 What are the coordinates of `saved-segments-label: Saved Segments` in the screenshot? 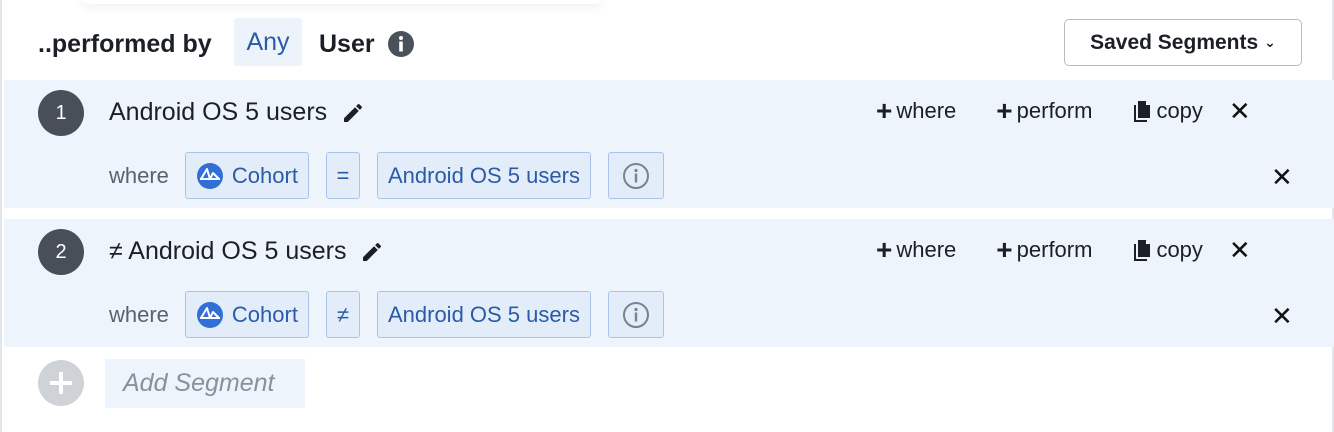 It's located at (1174, 42).